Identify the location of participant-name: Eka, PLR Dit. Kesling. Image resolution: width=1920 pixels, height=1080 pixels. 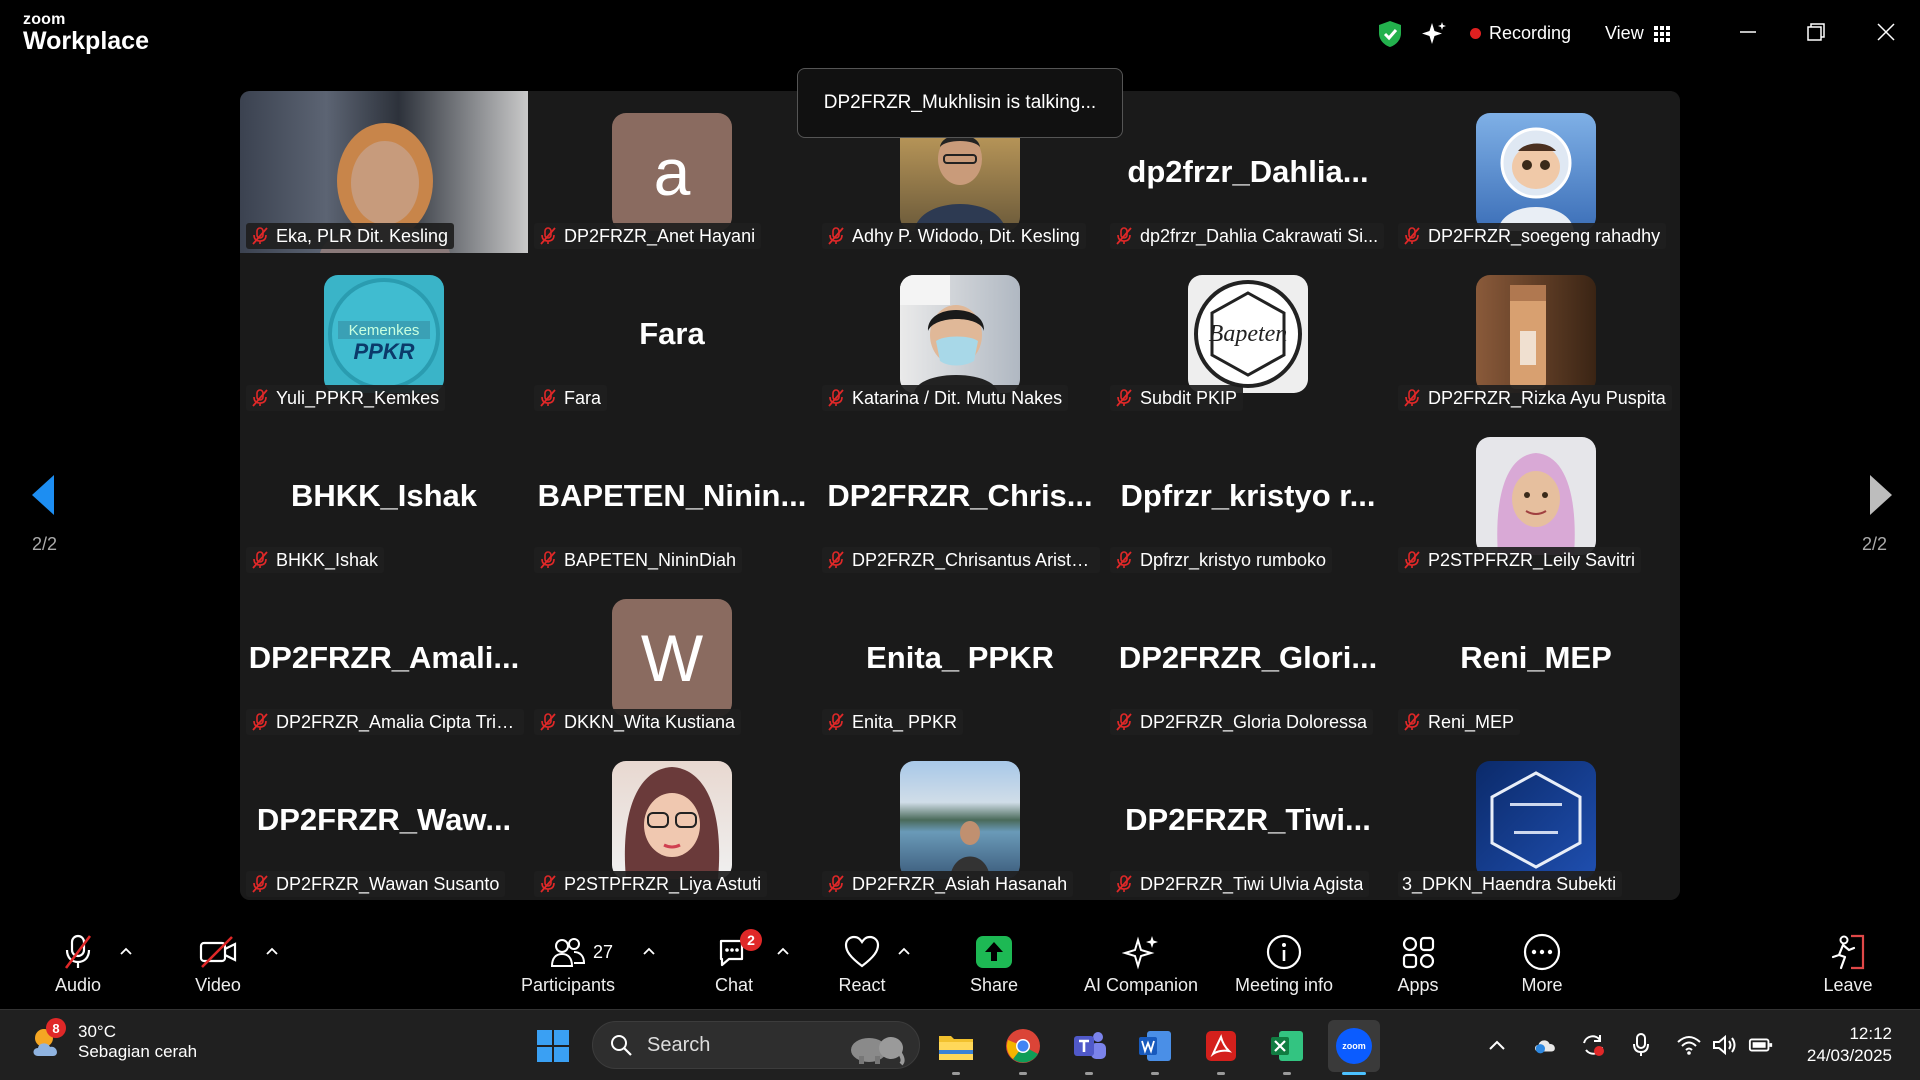
(362, 235).